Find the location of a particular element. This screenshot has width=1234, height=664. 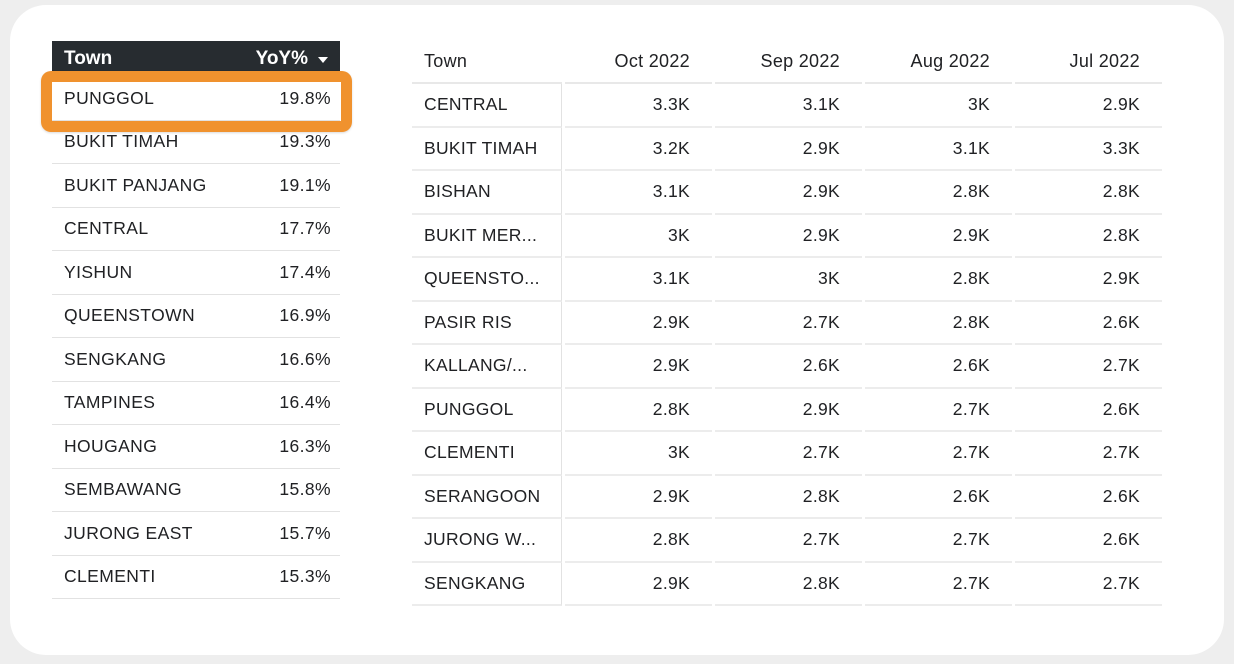

table-row: SEMBAWANG 15.8% is located at coordinates (196, 490).